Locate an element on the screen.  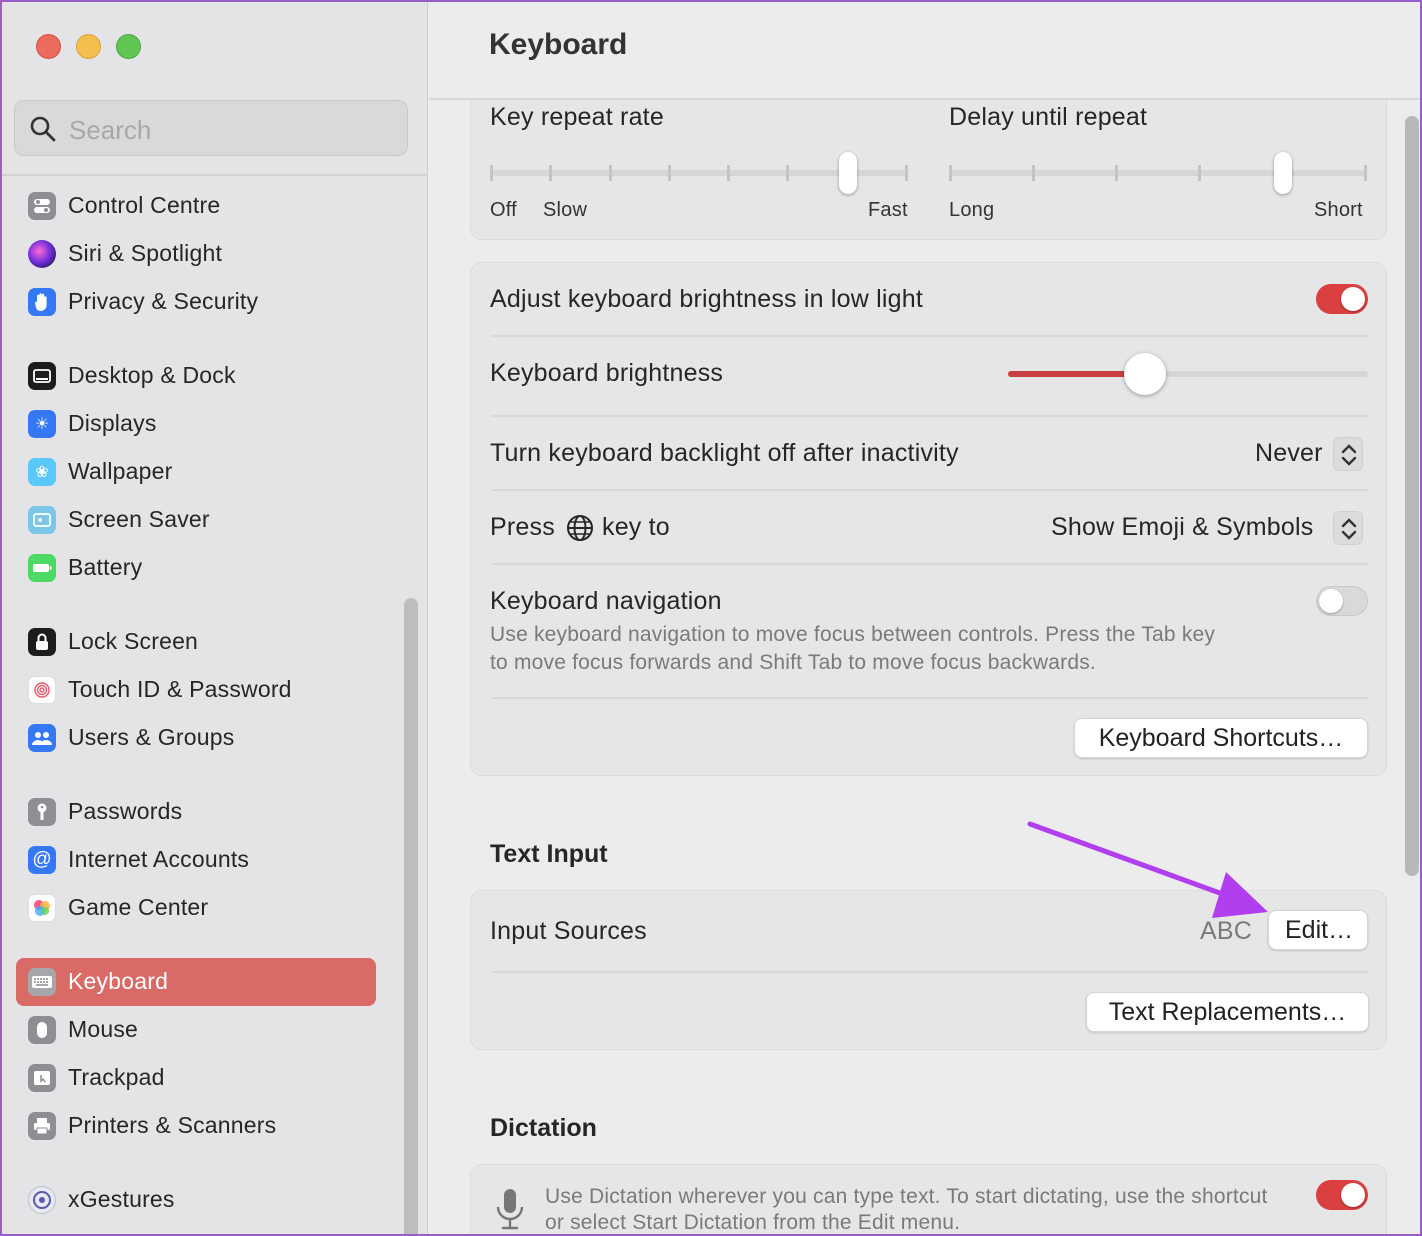
trackpad-icon is located at coordinates (42, 1078).